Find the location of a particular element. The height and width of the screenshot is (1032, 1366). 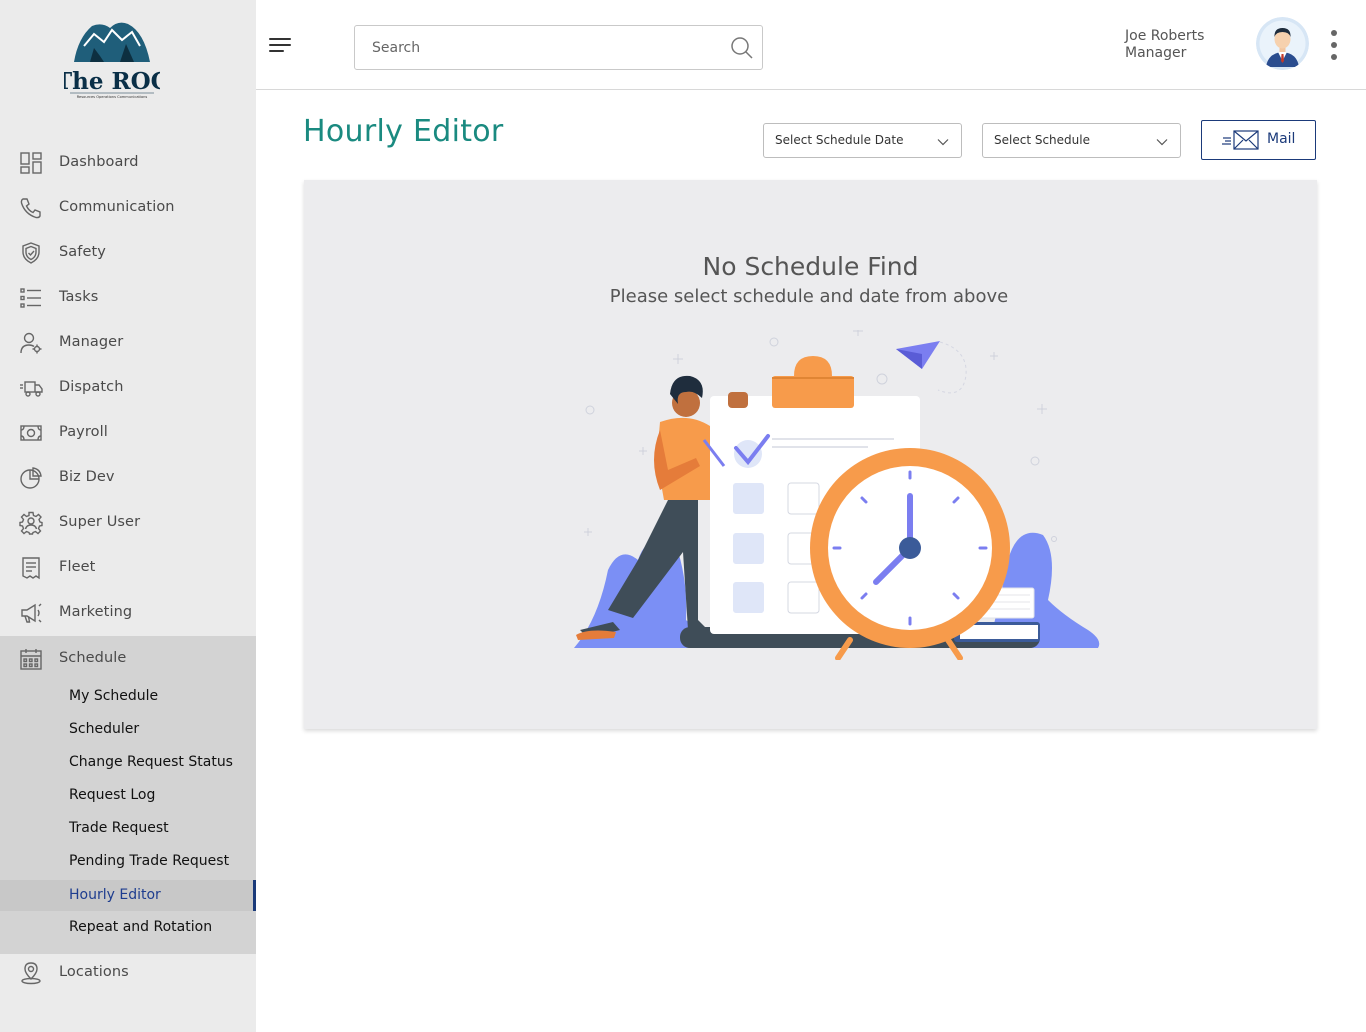

user-info: Joe Roberts Manager is located at coordinates (1164, 45).